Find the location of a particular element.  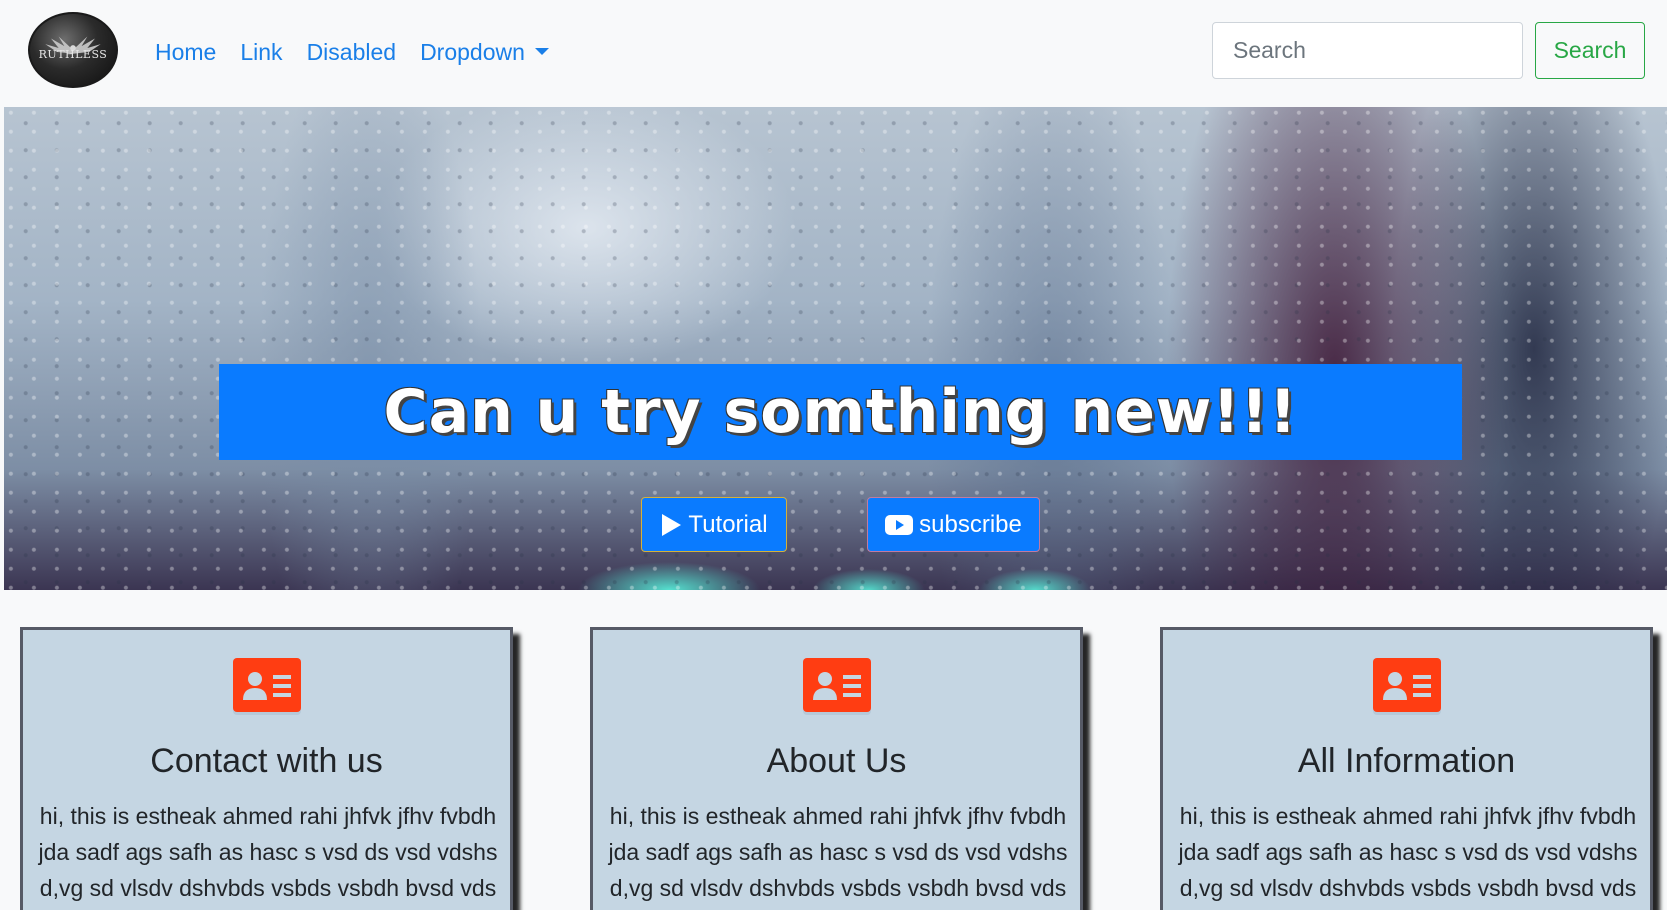

brand-logo: RUTHLESS is located at coordinates (73, 50).